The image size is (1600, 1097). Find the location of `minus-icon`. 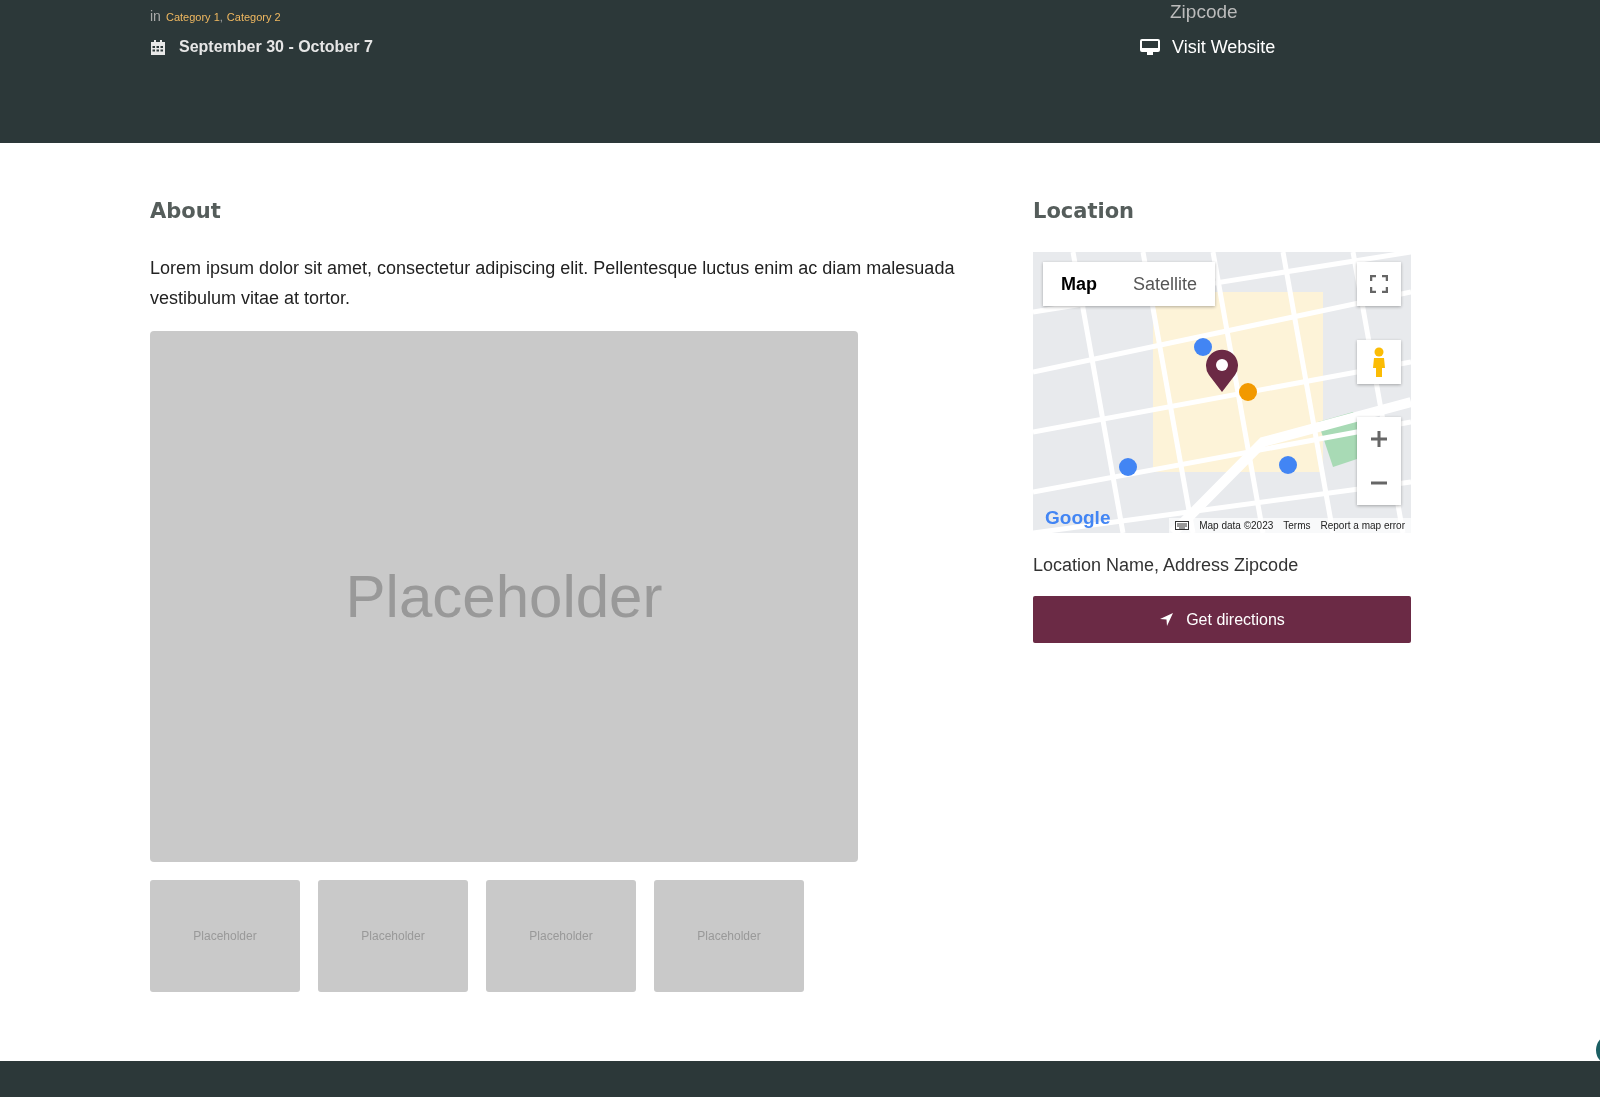

minus-icon is located at coordinates (1379, 483).